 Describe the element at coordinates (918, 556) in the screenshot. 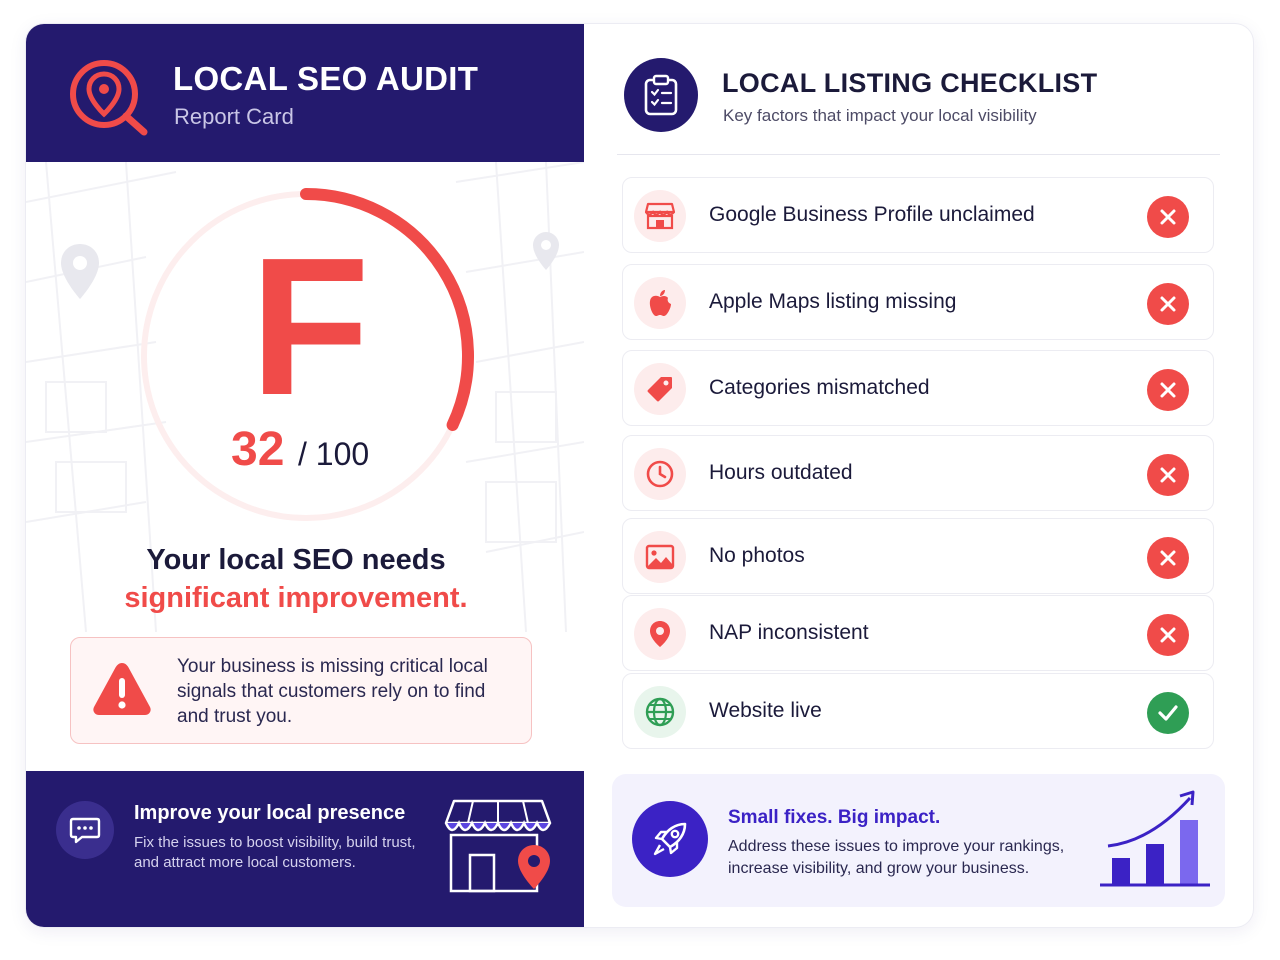

I see `checklist-item-photos: No photos` at that location.